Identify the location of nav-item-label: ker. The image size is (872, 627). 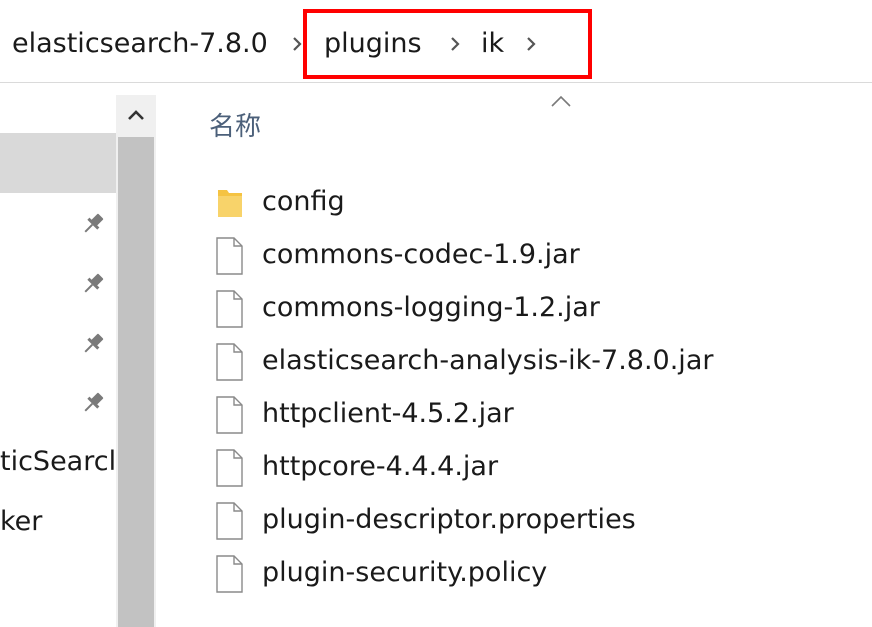
(21, 522).